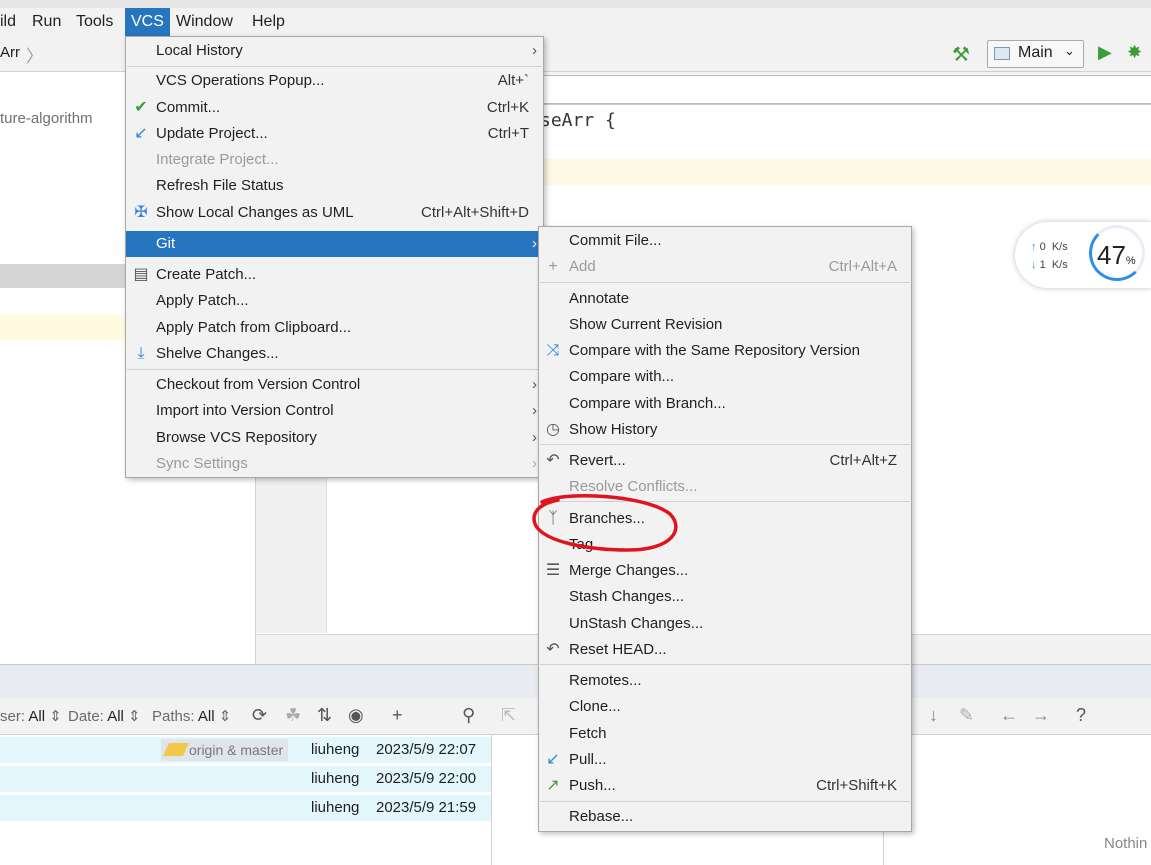 This screenshot has height=865, width=1151. I want to click on log-row: origin & master liuheng 2023/5/9 22:07, so click(245, 750).